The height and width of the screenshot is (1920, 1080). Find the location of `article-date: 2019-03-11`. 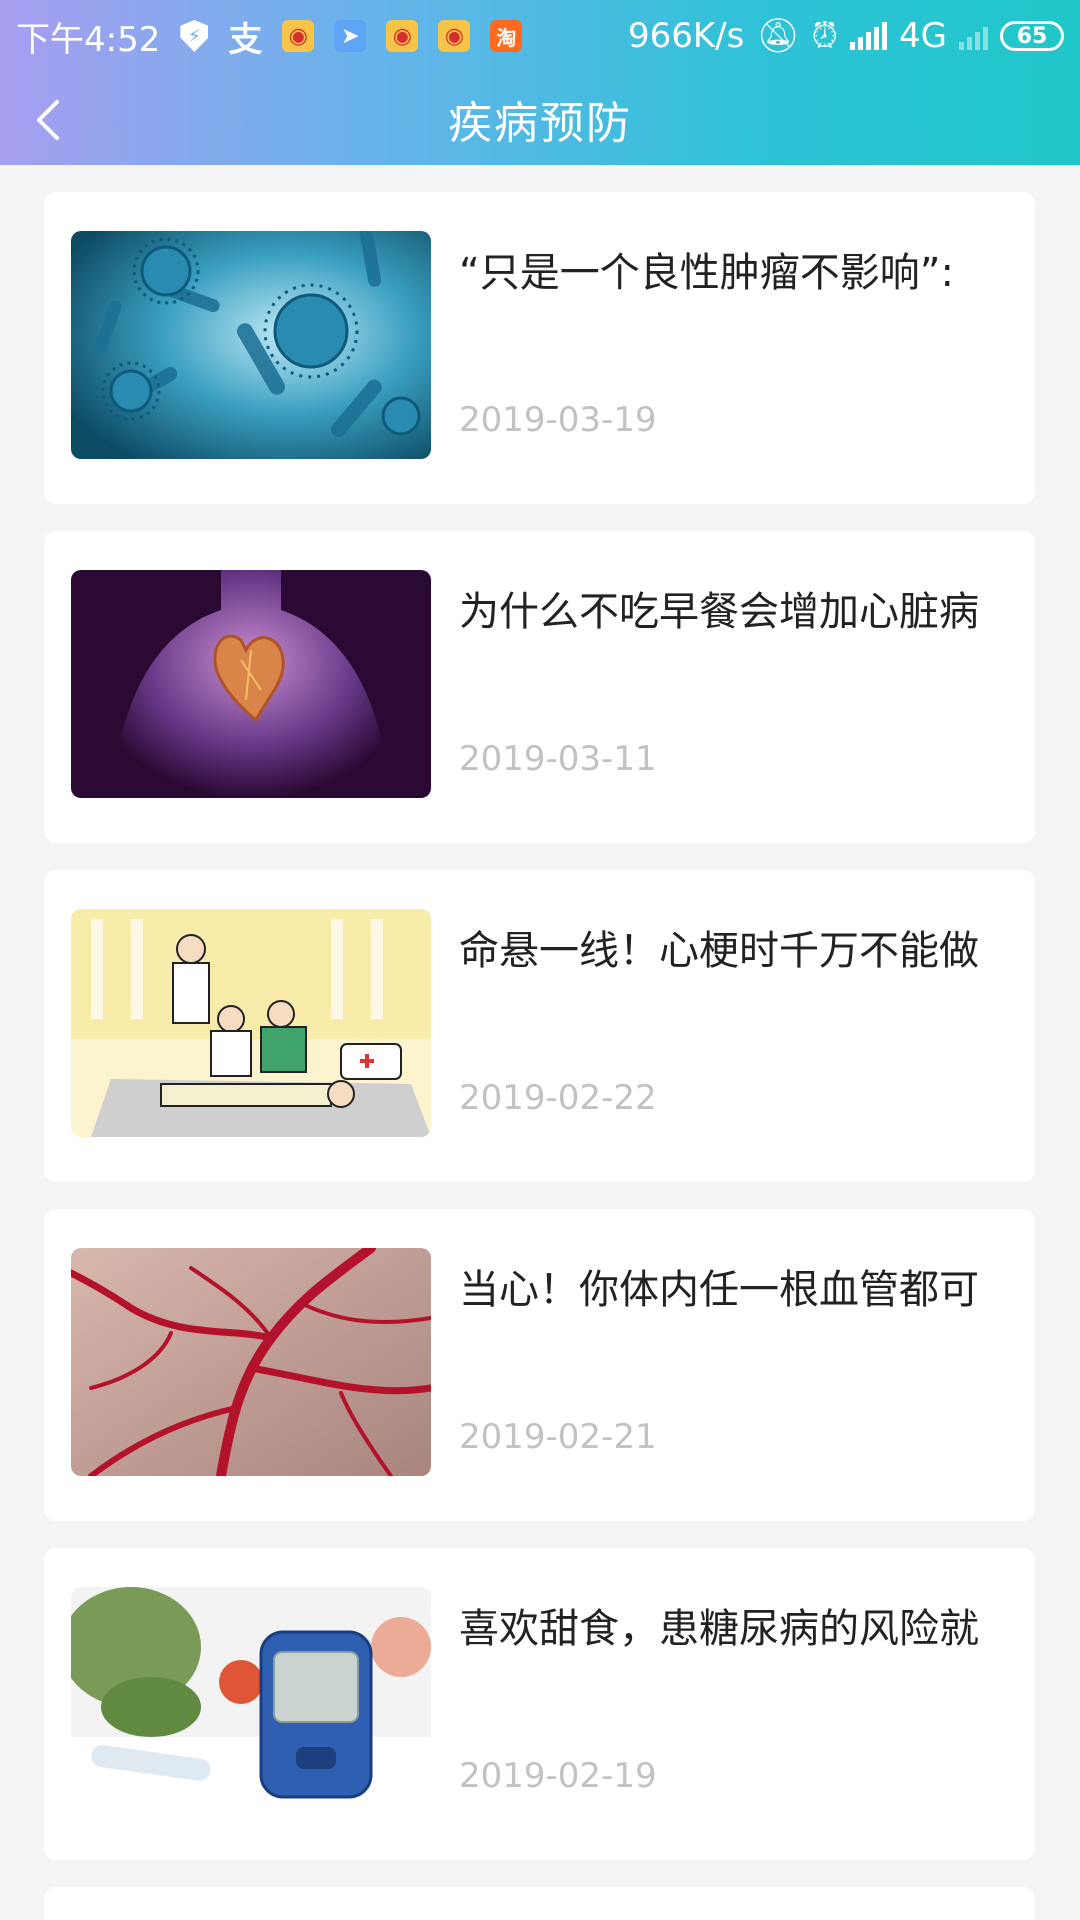

article-date: 2019-03-11 is located at coordinates (558, 759).